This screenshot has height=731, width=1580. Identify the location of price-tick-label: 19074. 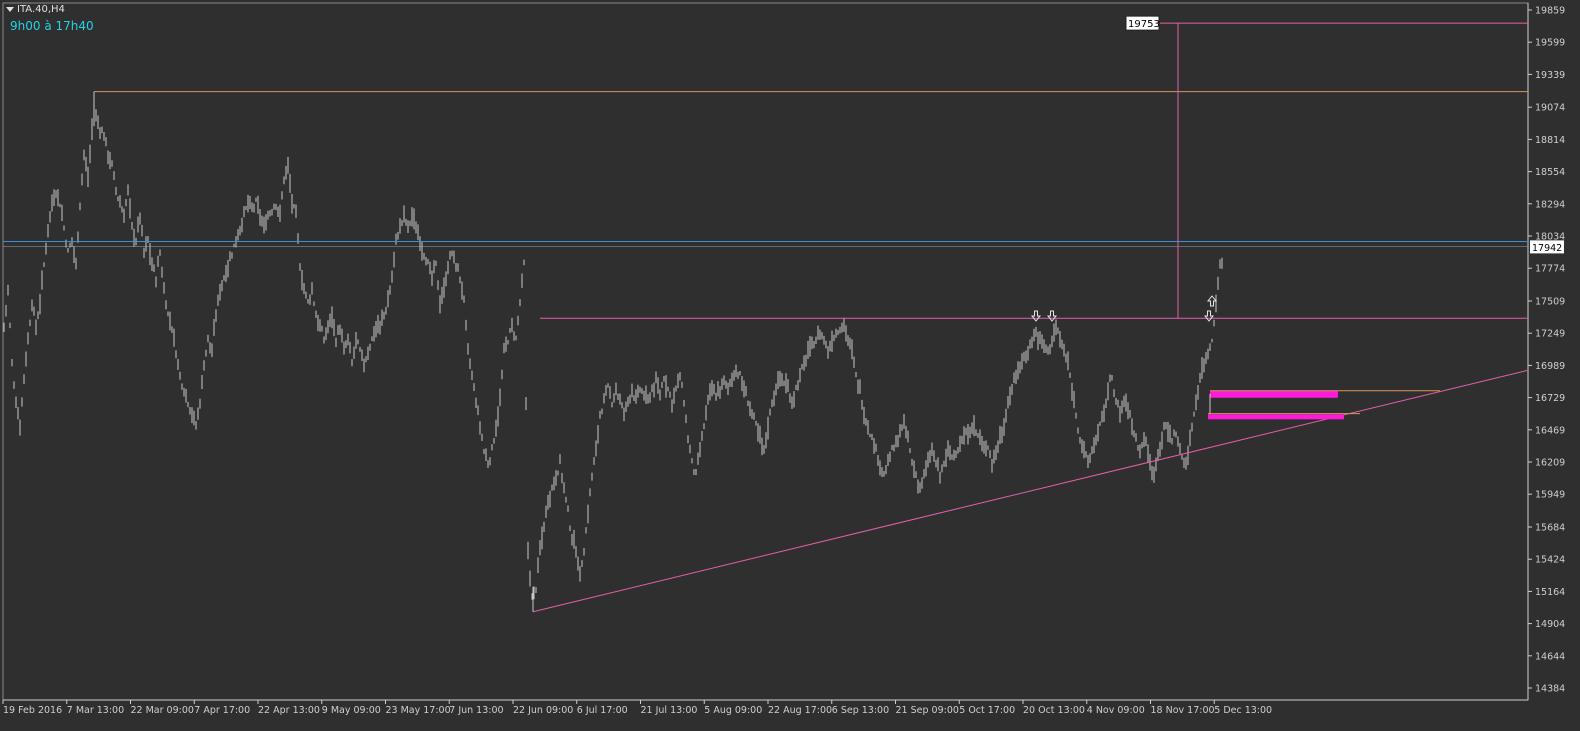
(1550, 108).